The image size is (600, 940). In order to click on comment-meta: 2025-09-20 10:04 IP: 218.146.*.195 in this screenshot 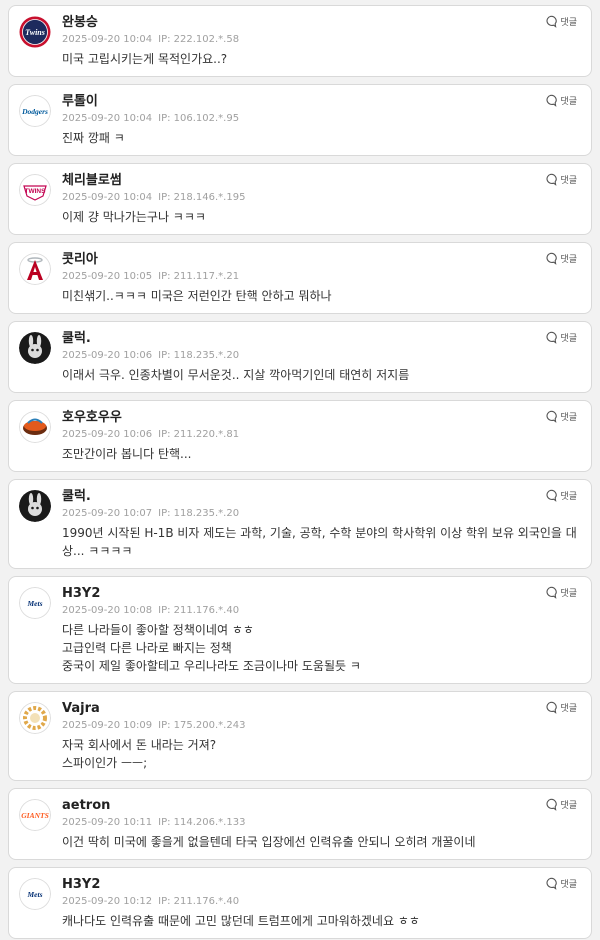, I will do `click(320, 198)`.